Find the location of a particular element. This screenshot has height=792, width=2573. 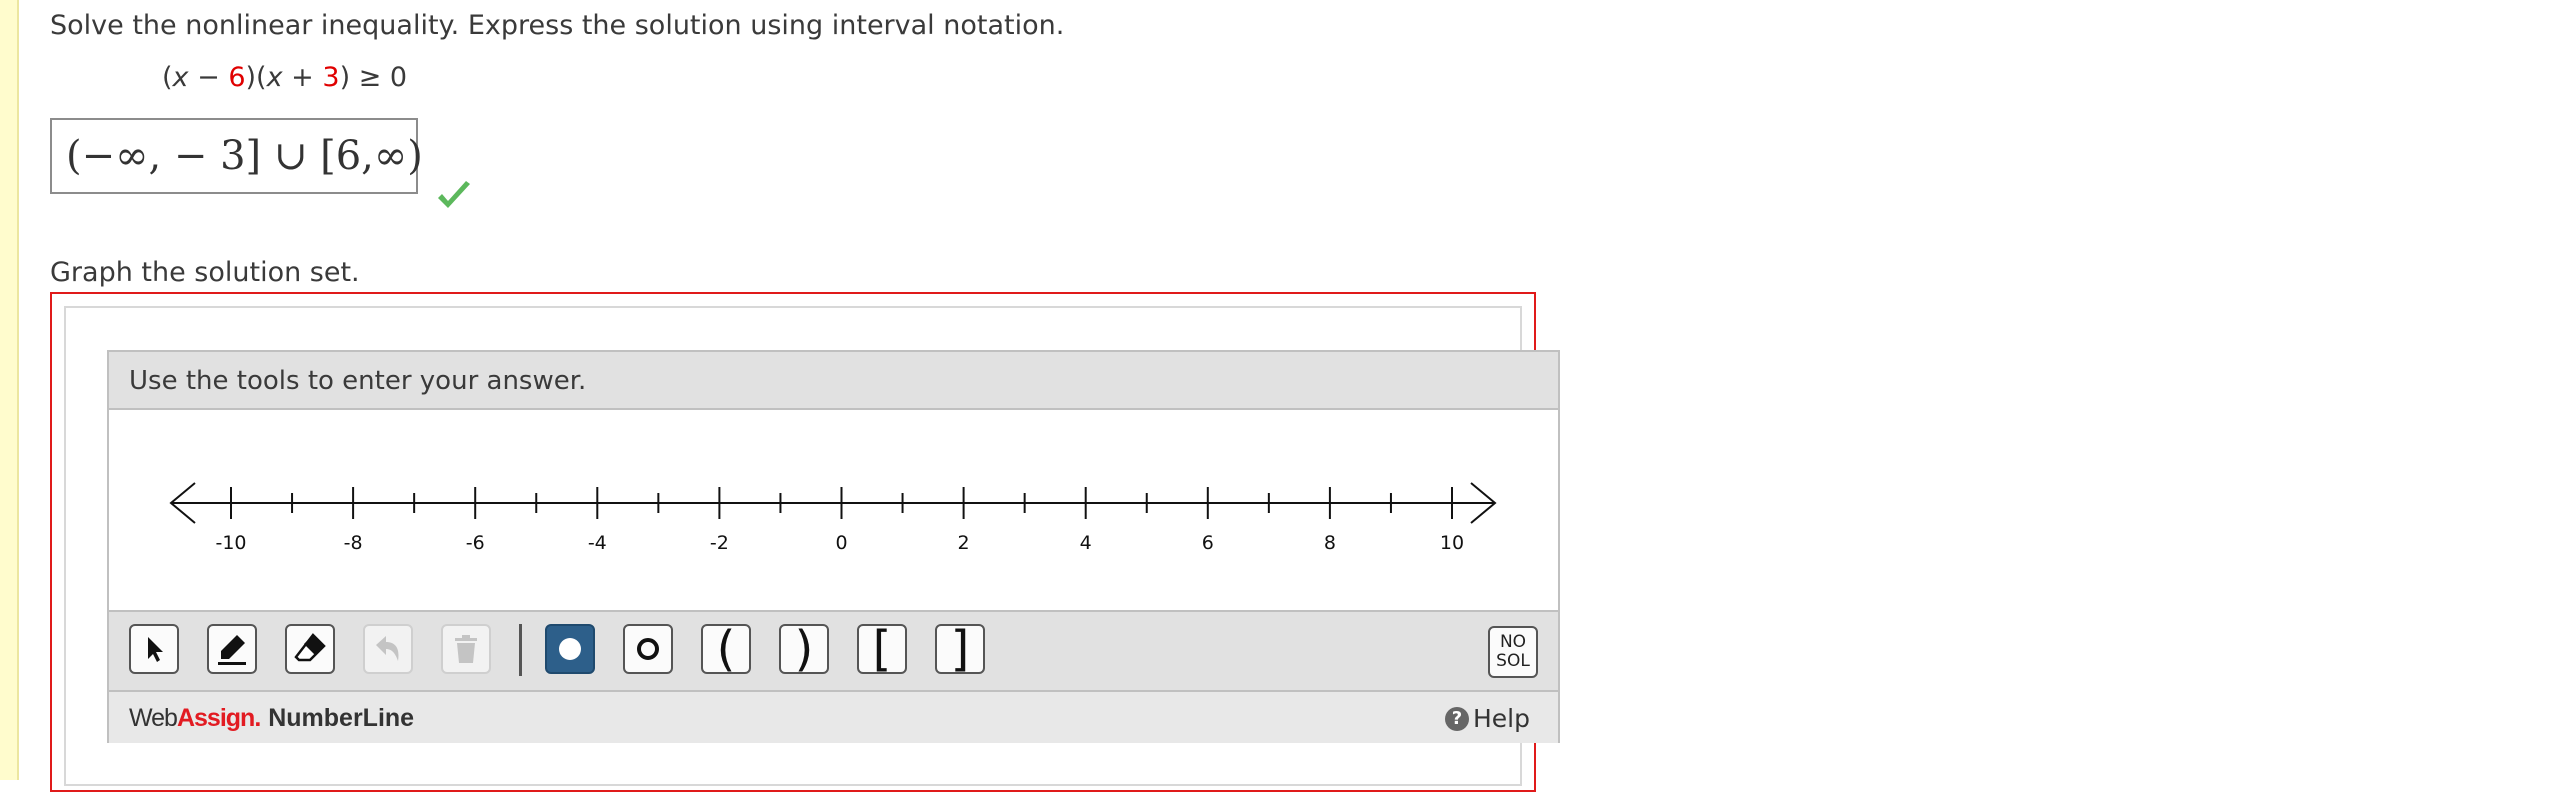

eraser-tool-button is located at coordinates (310, 649).